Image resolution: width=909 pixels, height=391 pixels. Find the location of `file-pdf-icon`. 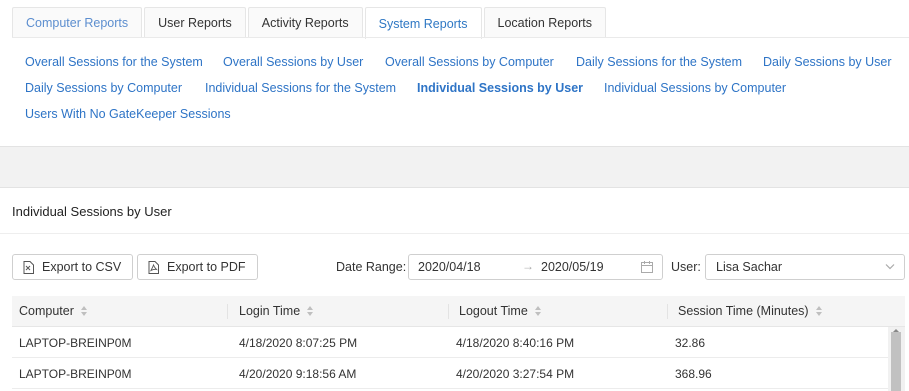

file-pdf-icon is located at coordinates (153, 267).